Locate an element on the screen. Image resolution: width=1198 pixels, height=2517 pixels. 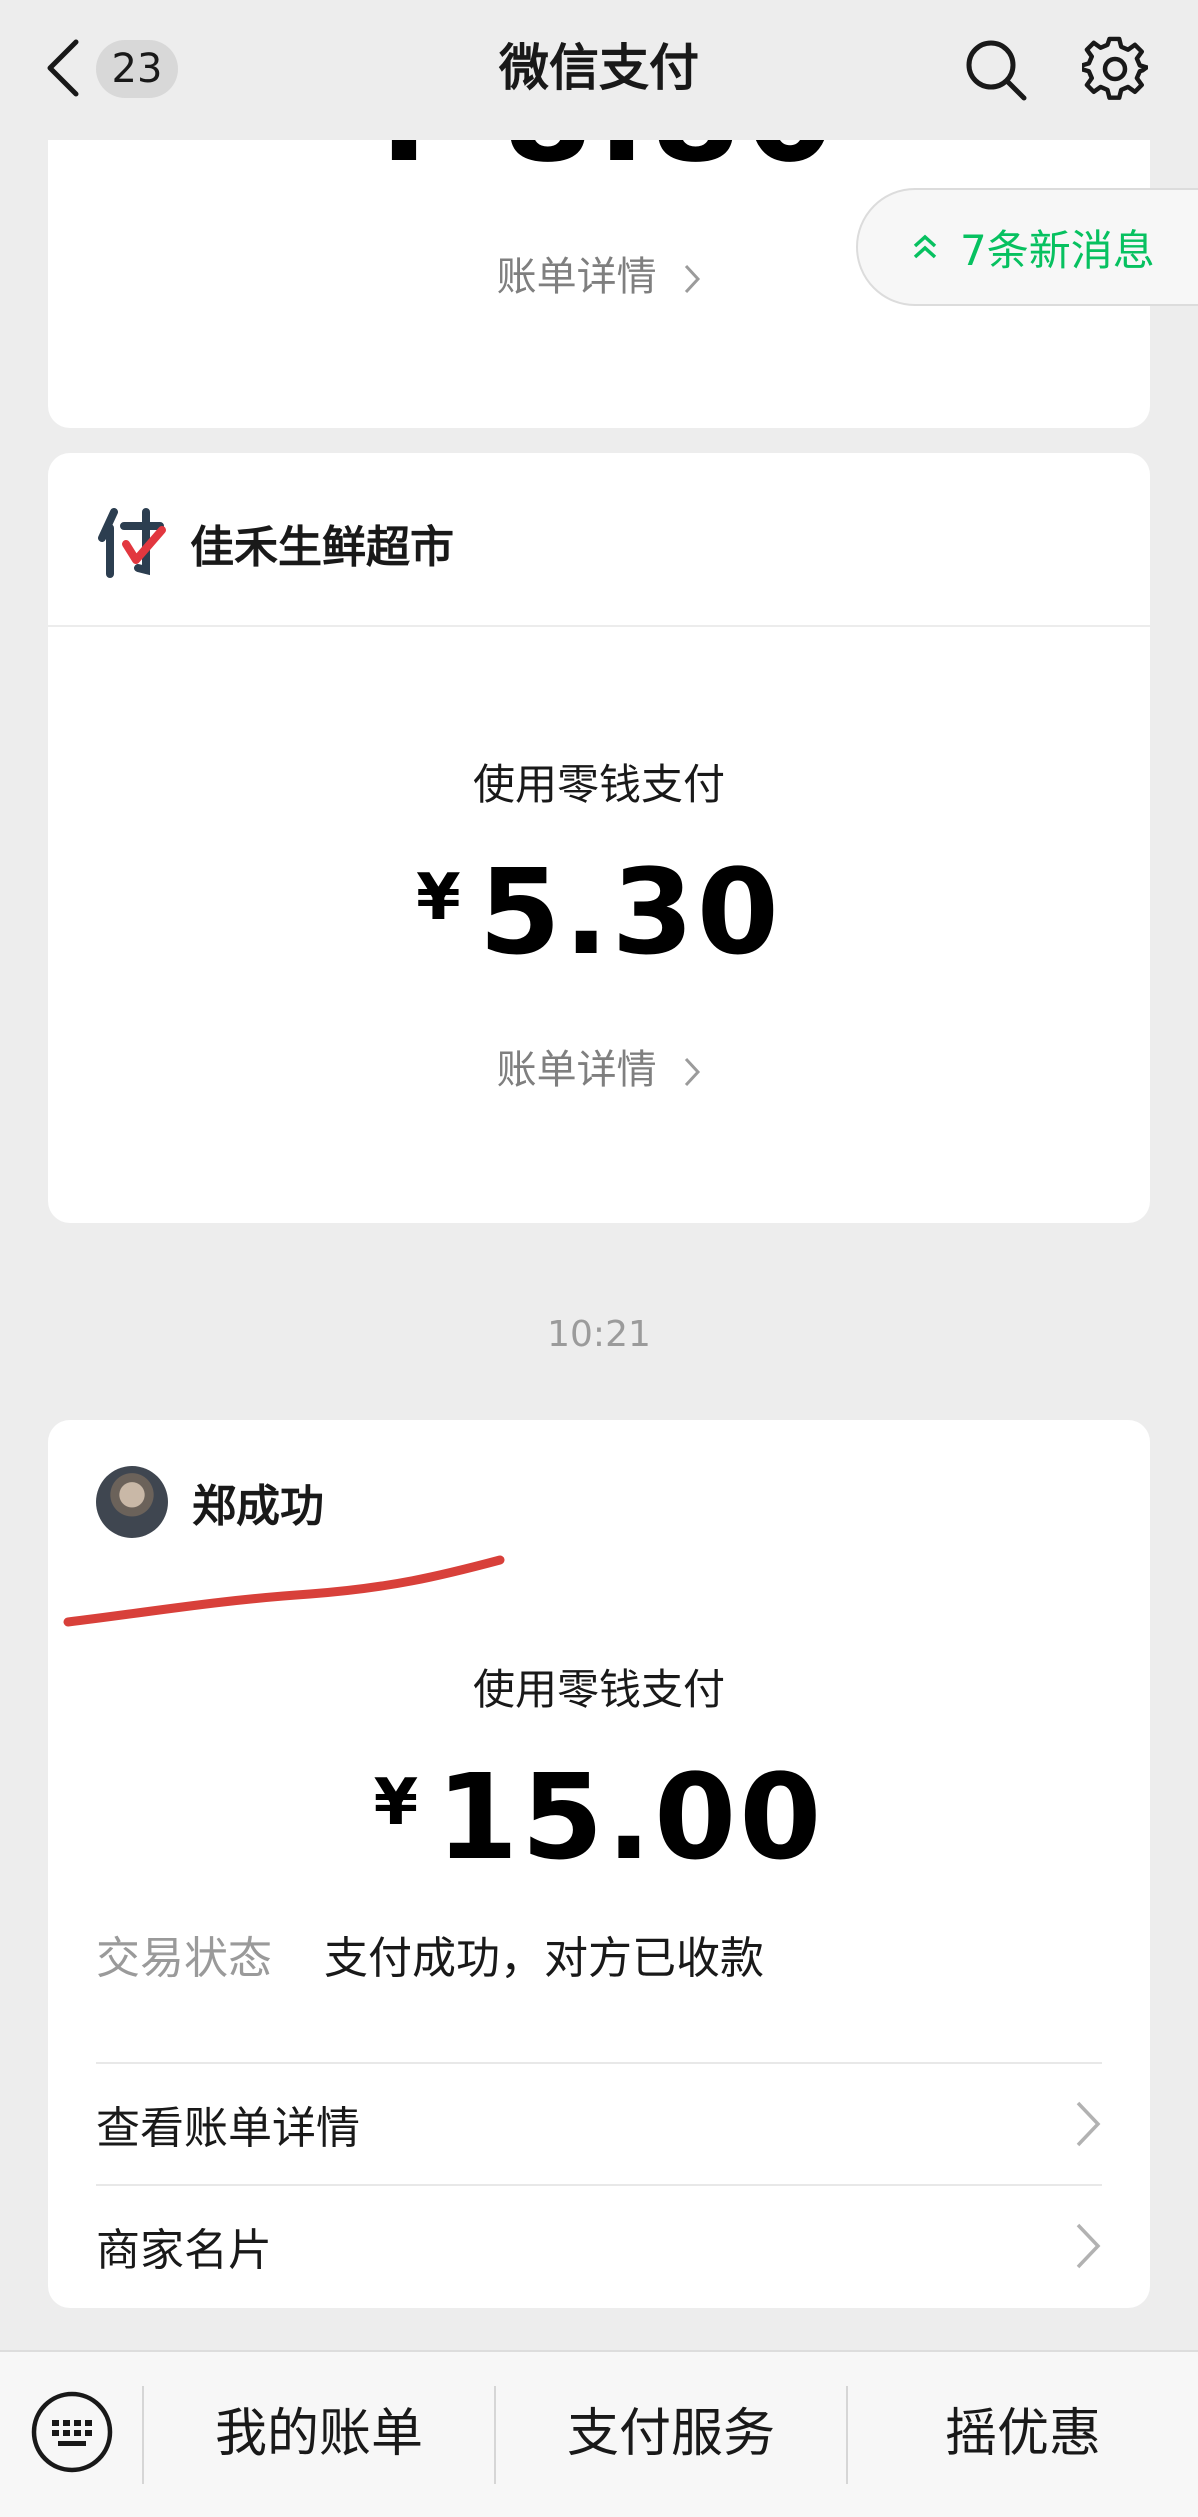
row-label: 查看账单详情 is located at coordinates (228, 2128).